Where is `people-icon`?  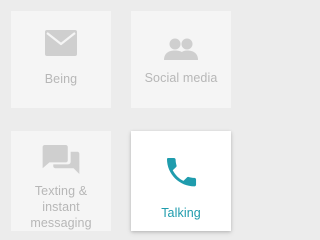 people-icon is located at coordinates (181, 49).